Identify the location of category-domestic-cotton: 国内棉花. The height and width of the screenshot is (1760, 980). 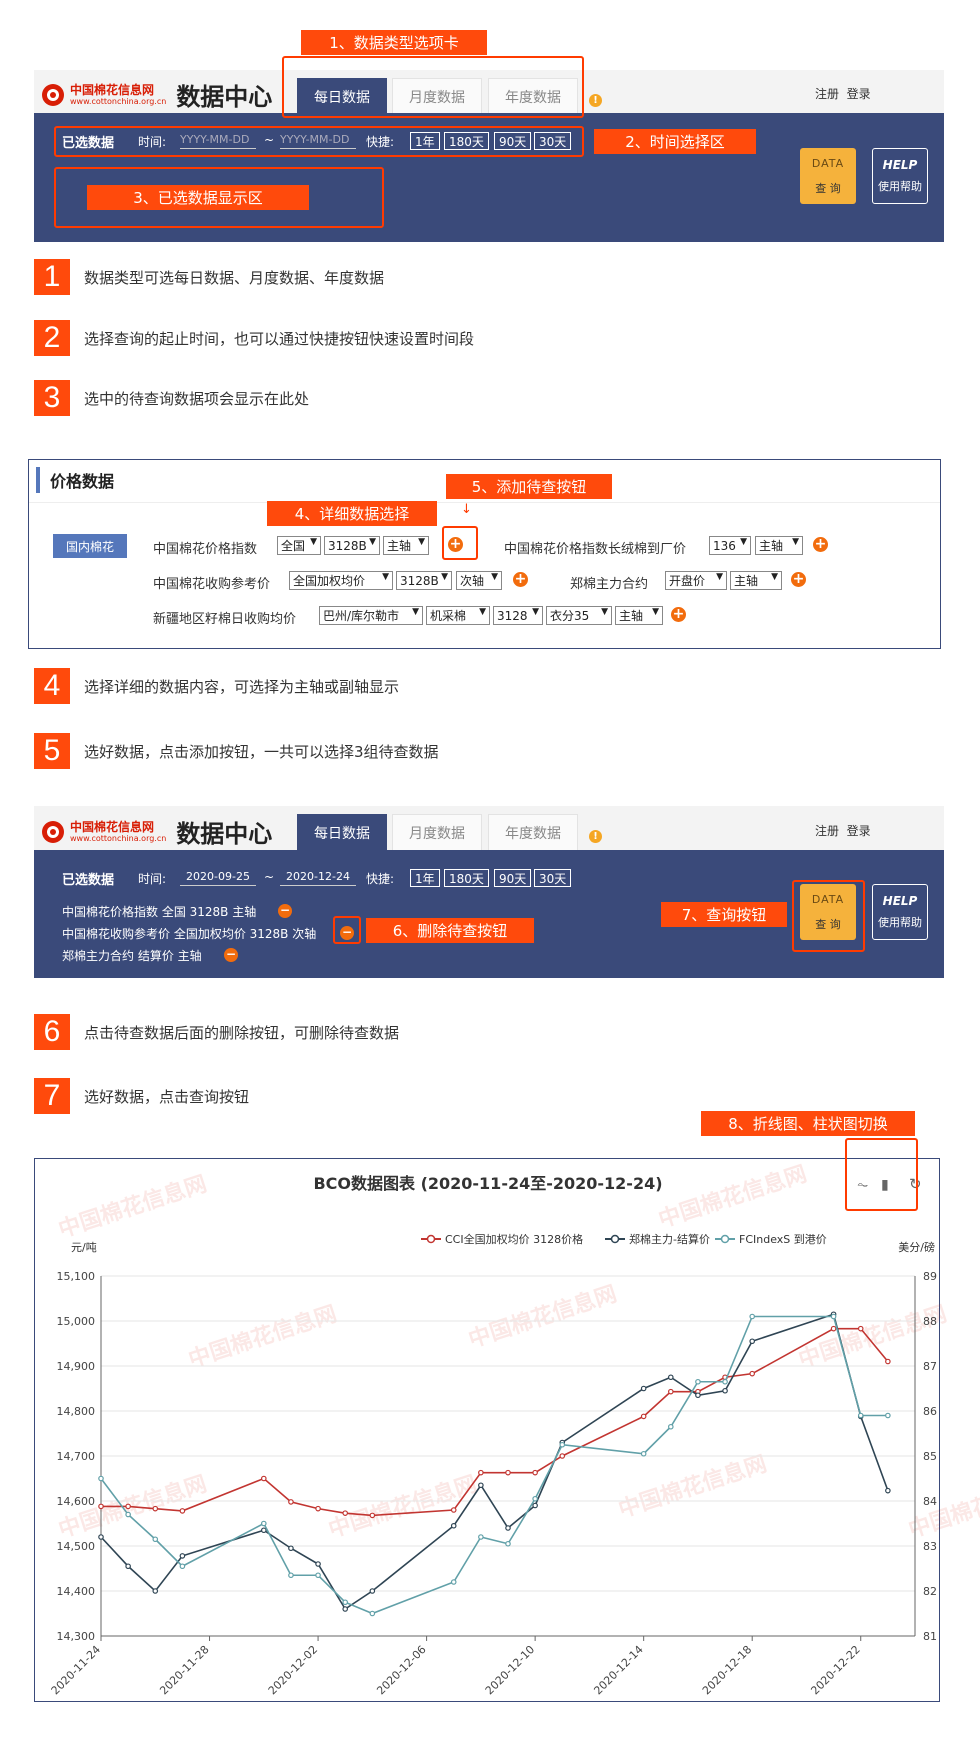
(90, 546).